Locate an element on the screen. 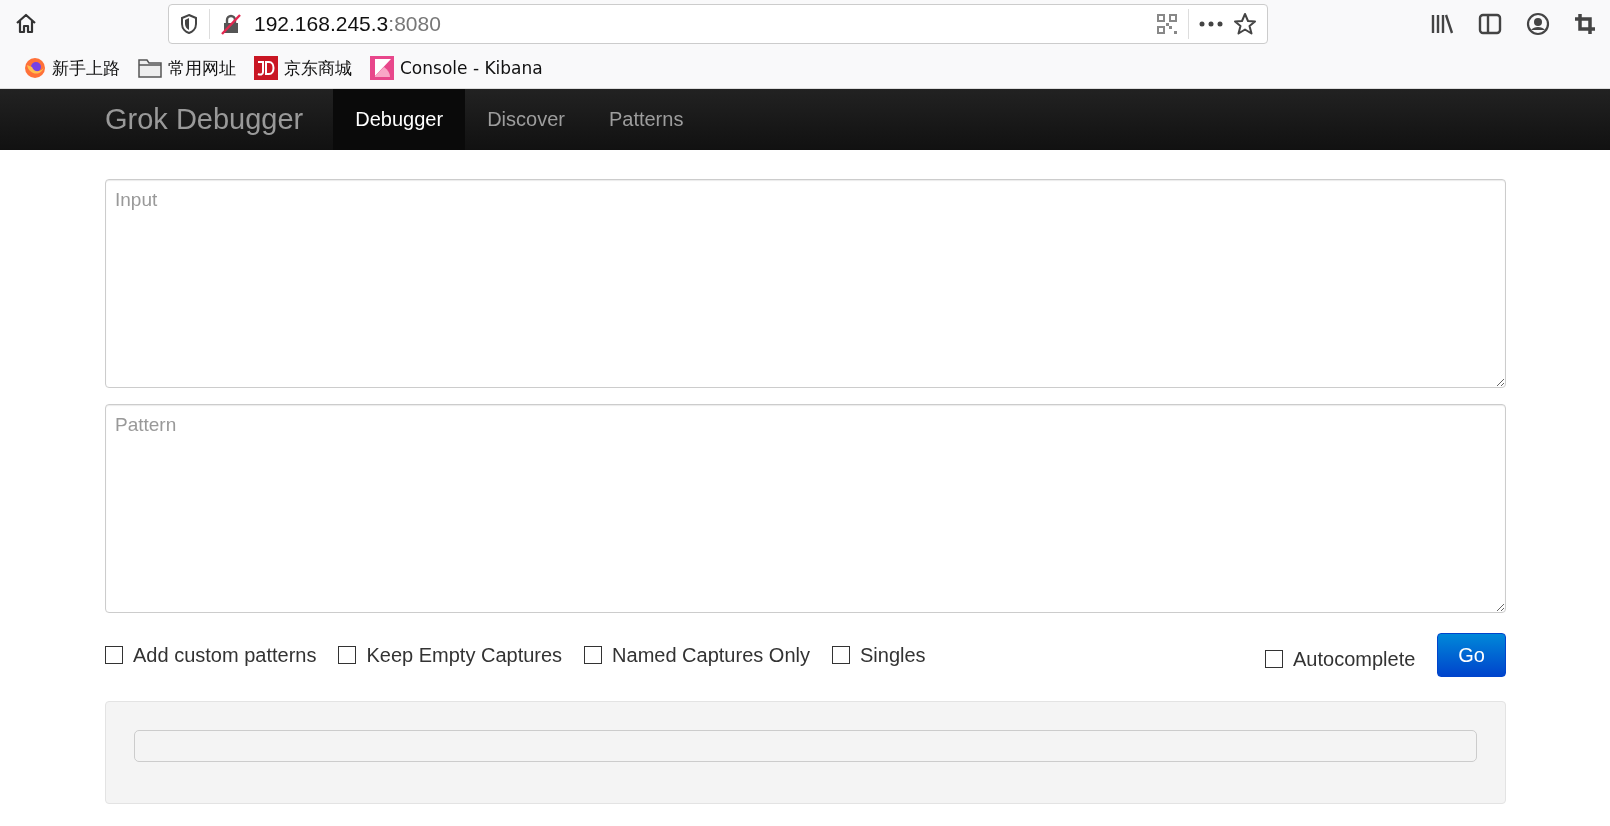 The height and width of the screenshot is (826, 1610). checkbox-label: Keep Empty Captures is located at coordinates (464, 655).